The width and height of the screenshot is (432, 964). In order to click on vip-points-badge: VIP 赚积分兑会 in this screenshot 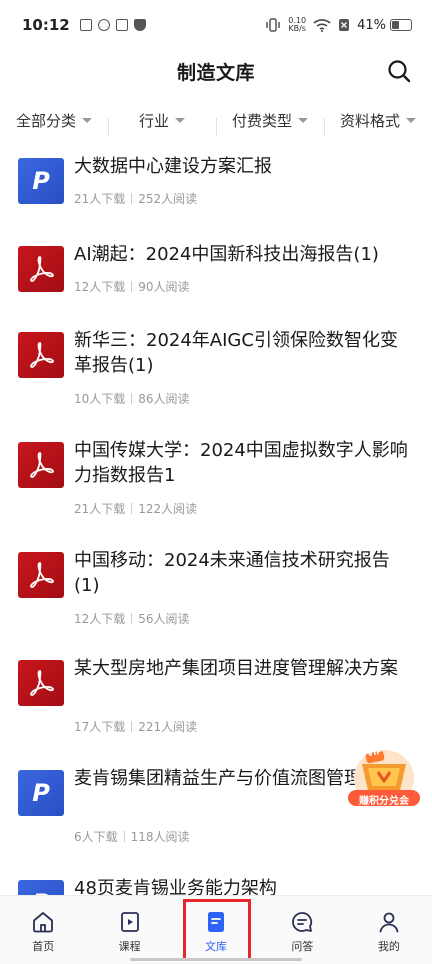, I will do `click(384, 775)`.